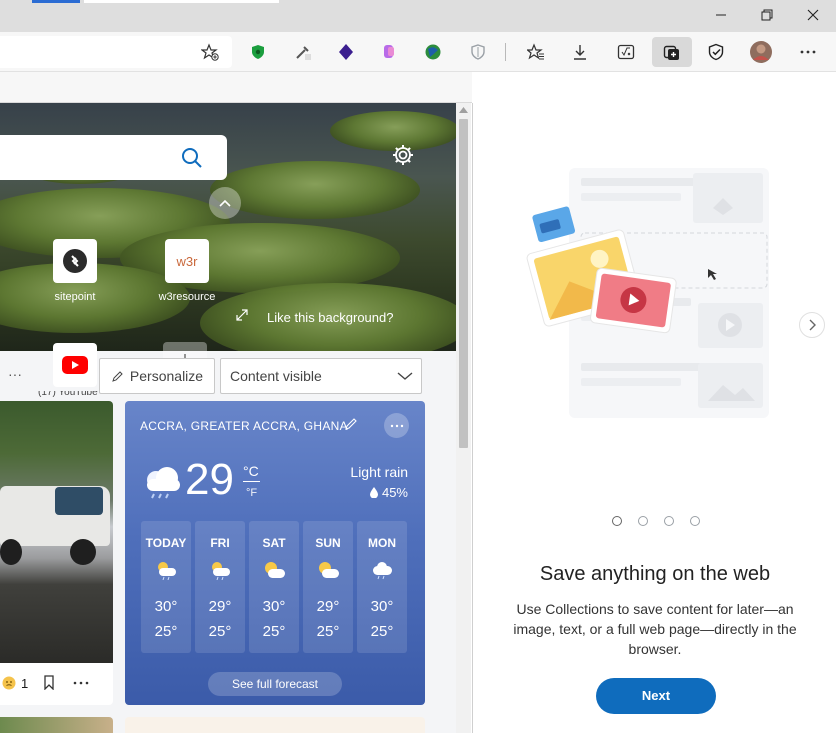  What do you see at coordinates (647, 293) in the screenshot?
I see `collections-illustration` at bounding box center [647, 293].